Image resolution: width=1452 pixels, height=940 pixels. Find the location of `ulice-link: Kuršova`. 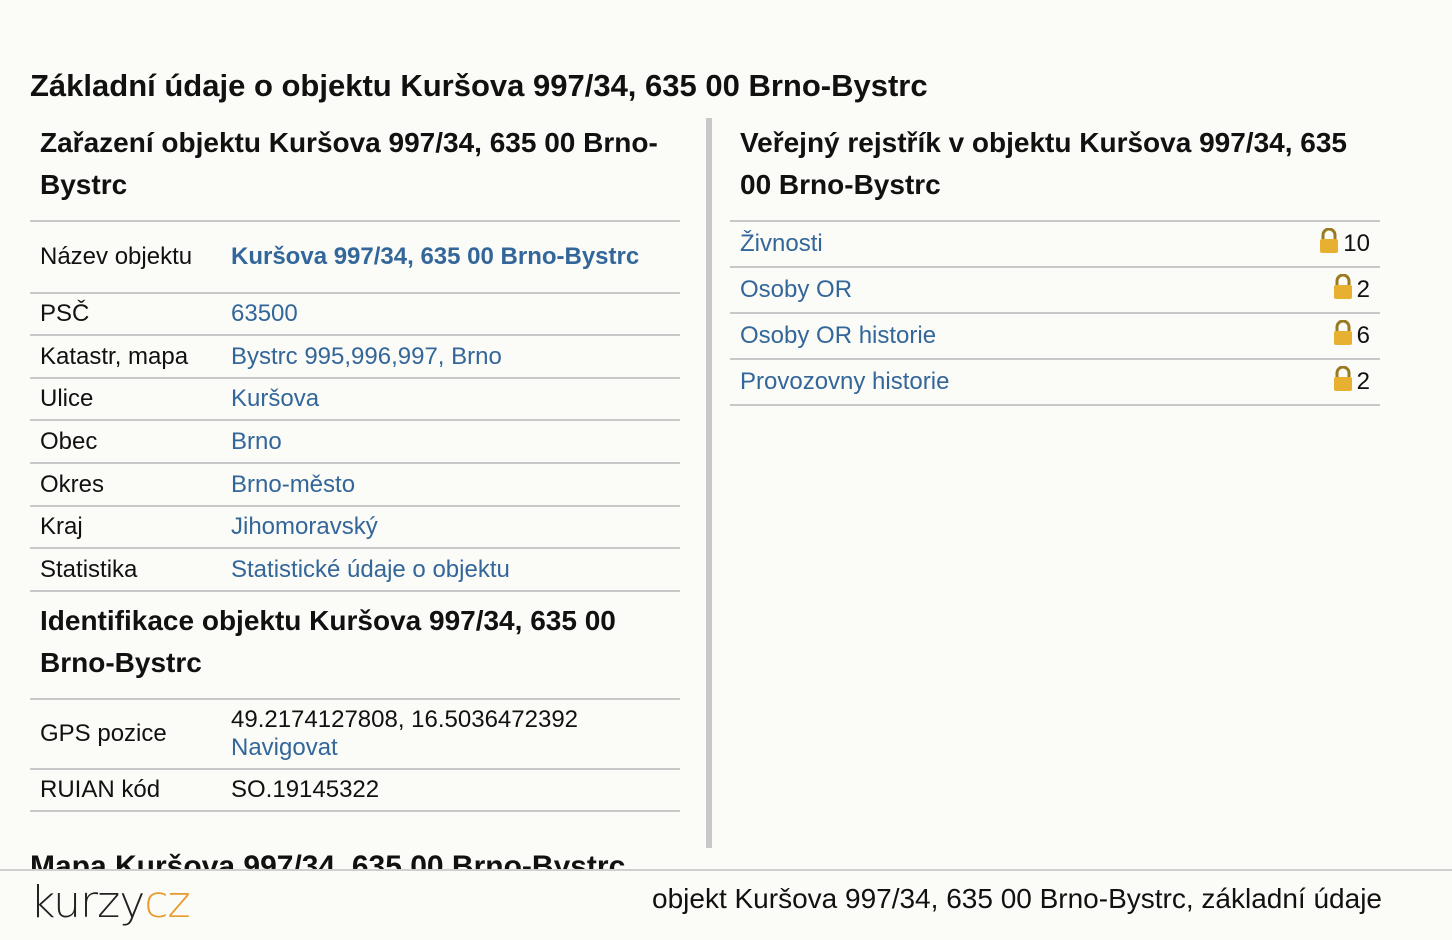

ulice-link: Kuršova is located at coordinates (275, 398).